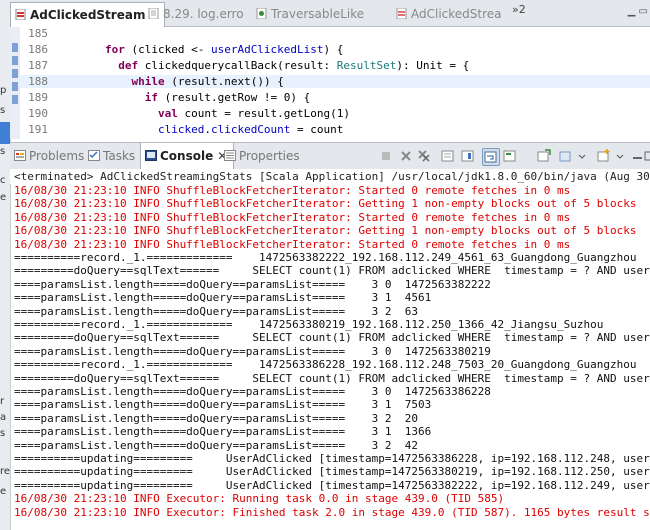 The height and width of the screenshot is (530, 650). Describe the element at coordinates (261, 13) in the screenshot. I see `class-file-icon` at that location.